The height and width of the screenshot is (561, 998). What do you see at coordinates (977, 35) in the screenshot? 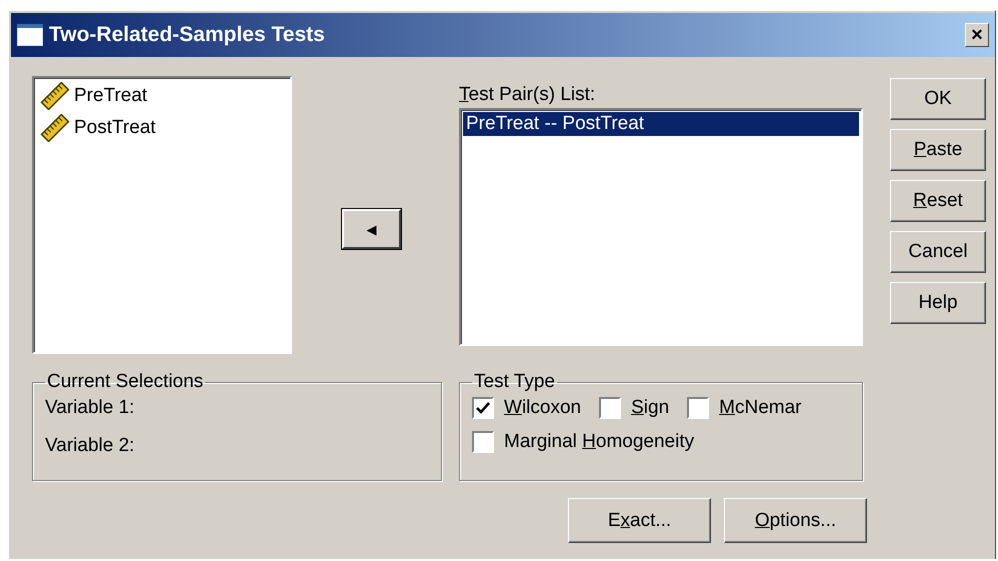
I see `close-button: ×` at bounding box center [977, 35].